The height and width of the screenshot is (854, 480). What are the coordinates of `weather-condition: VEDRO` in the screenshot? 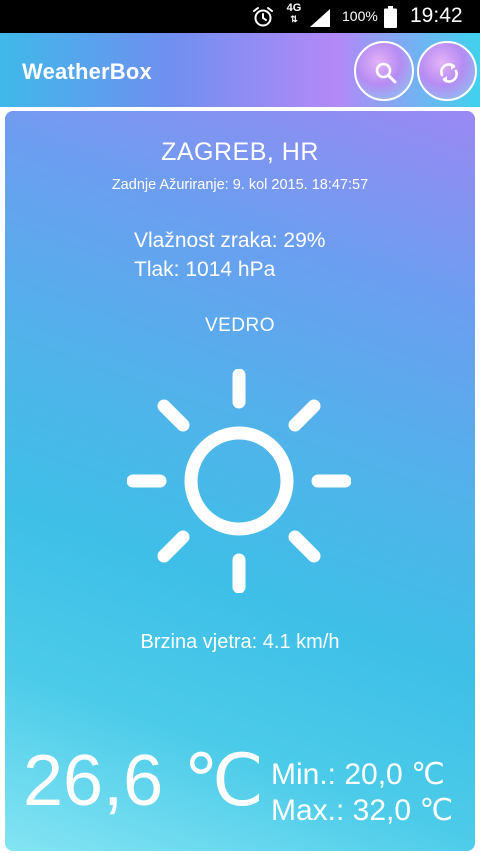 It's located at (240, 325).